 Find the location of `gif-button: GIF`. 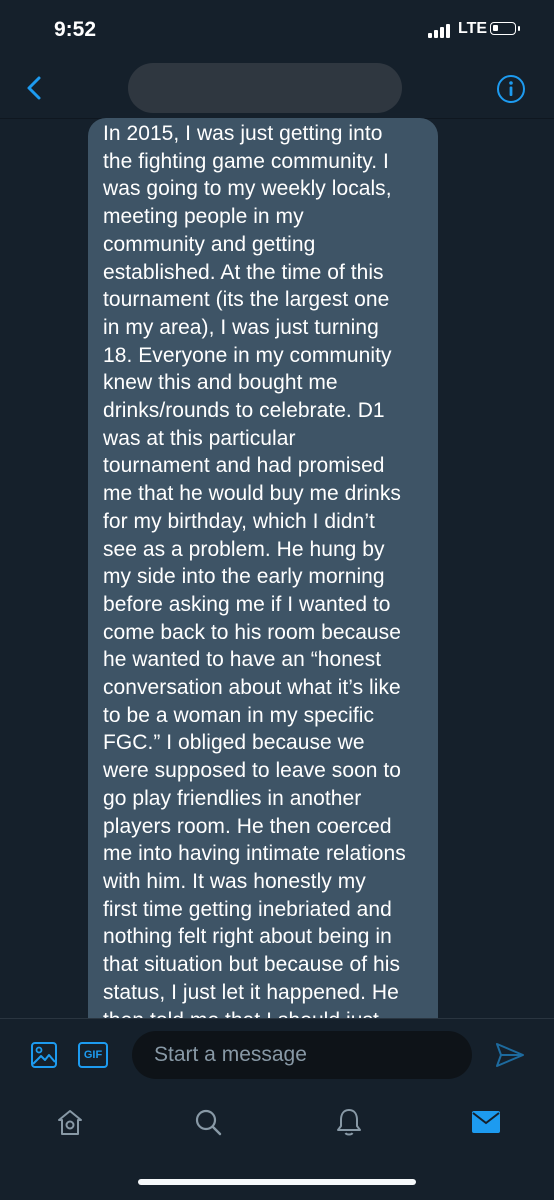

gif-button: GIF is located at coordinates (93, 1055).